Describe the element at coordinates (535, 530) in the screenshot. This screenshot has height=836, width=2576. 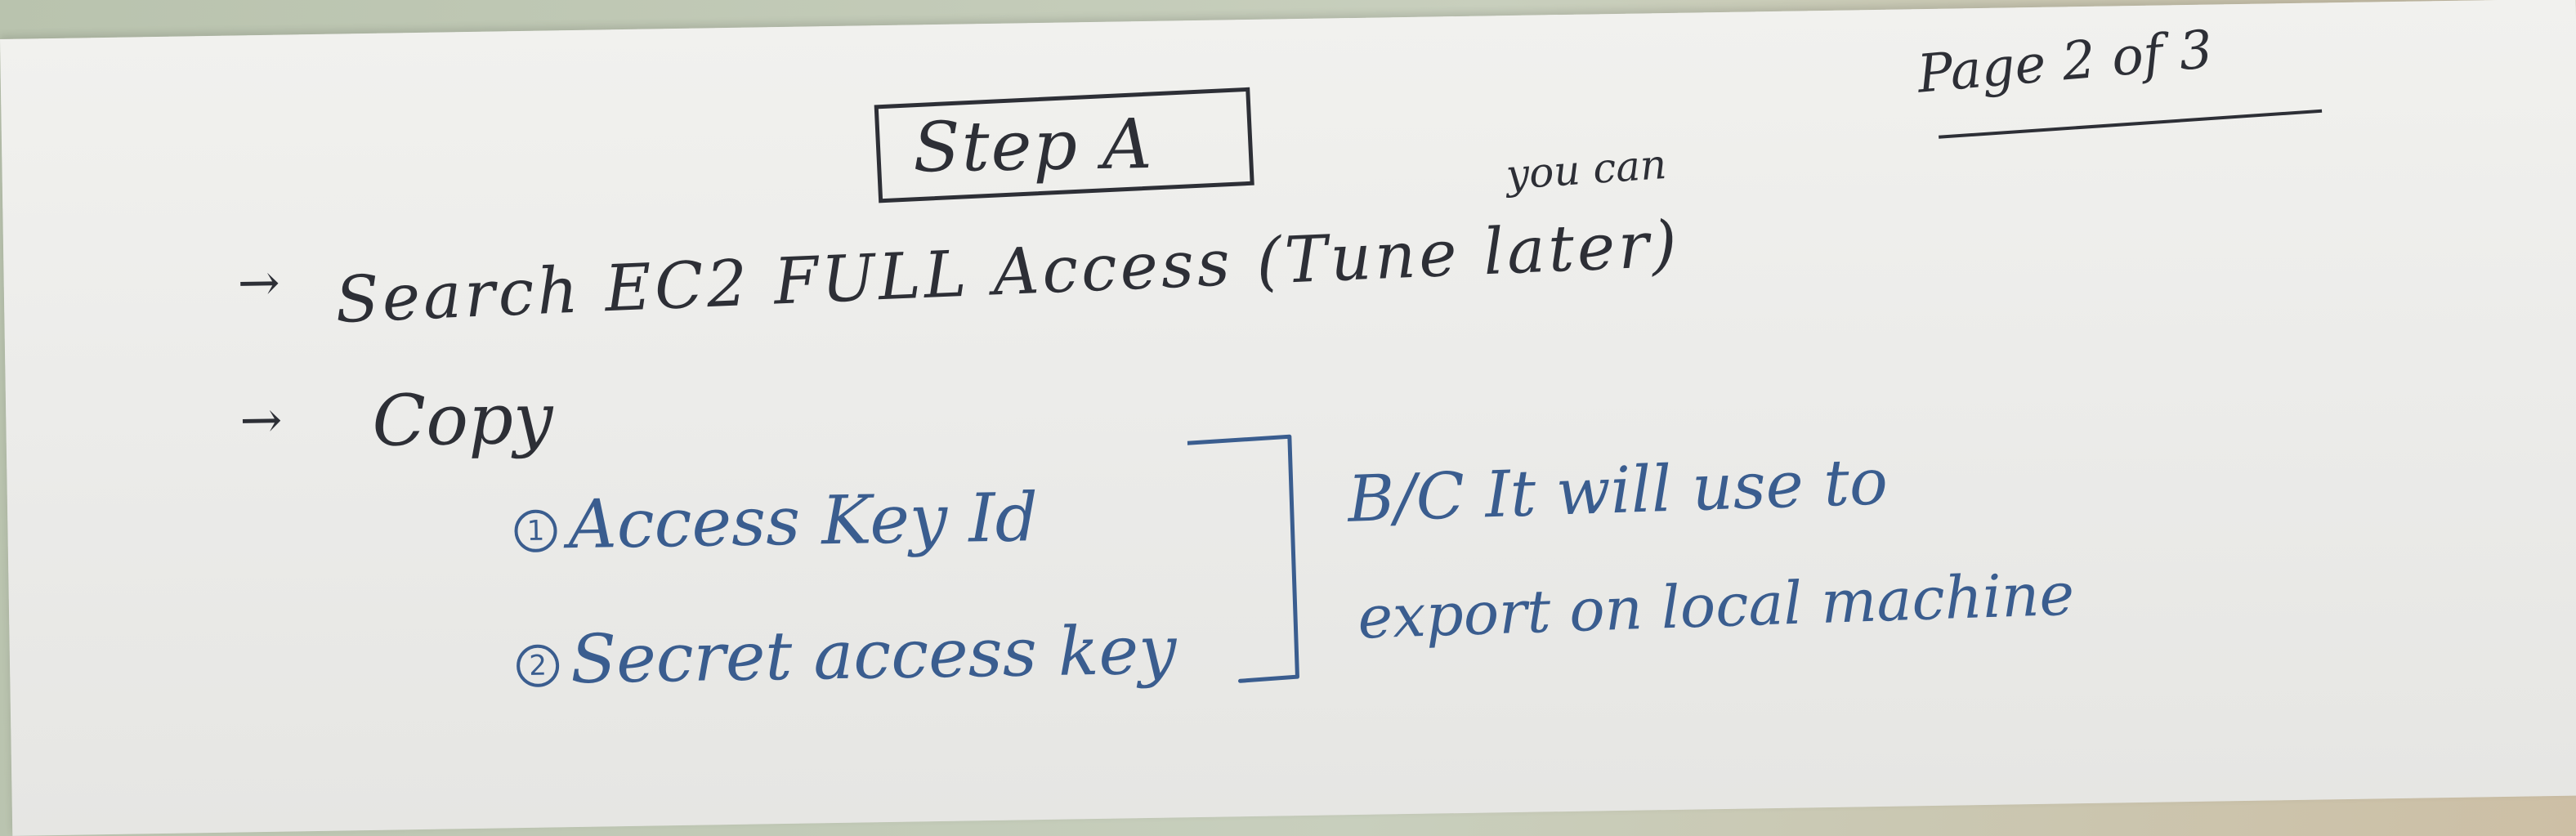
I see `circled-number-icon: 1` at that location.